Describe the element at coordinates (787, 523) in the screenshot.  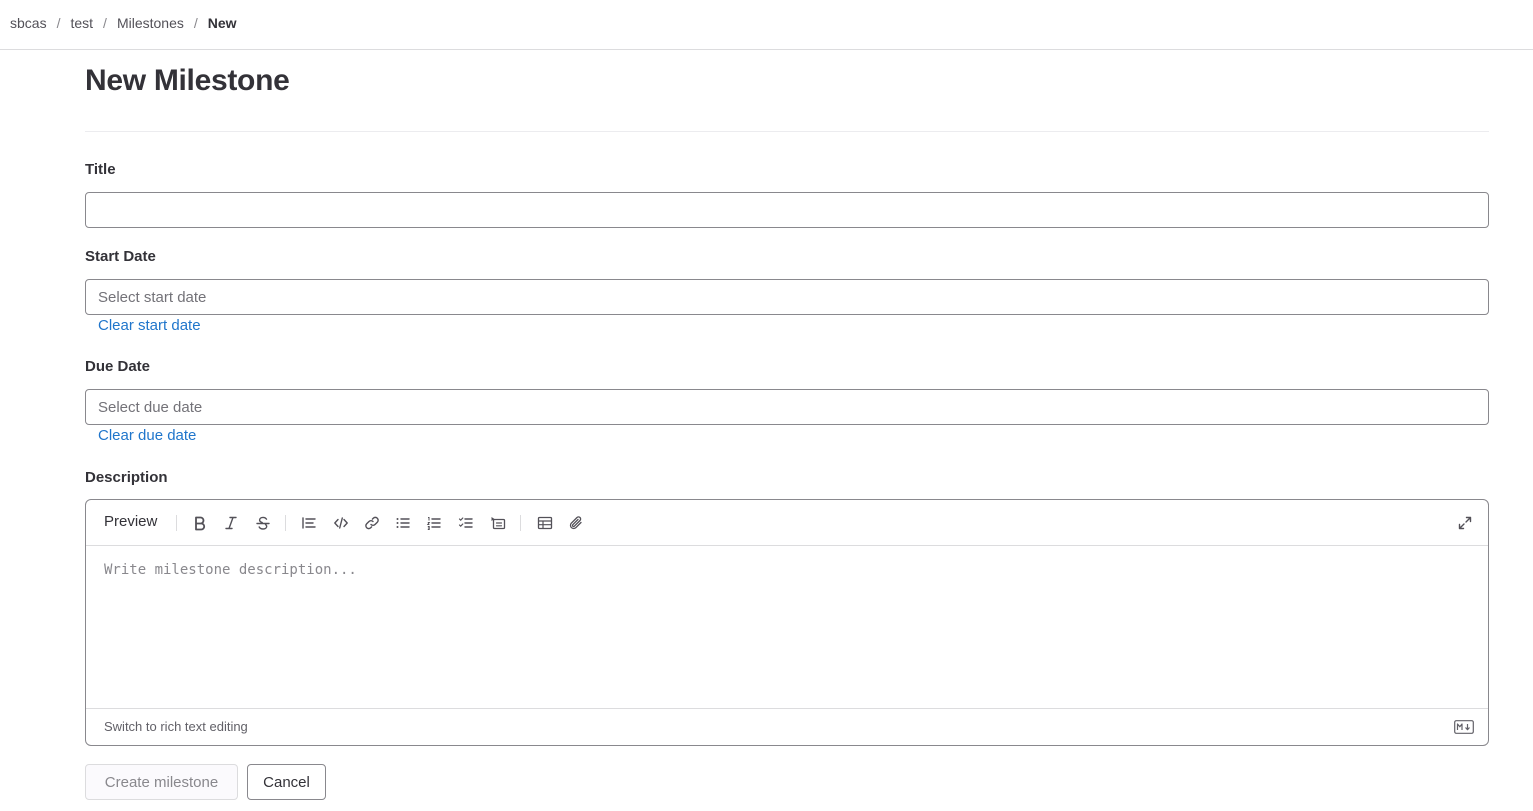
I see `editor-toolbar: Preview` at that location.